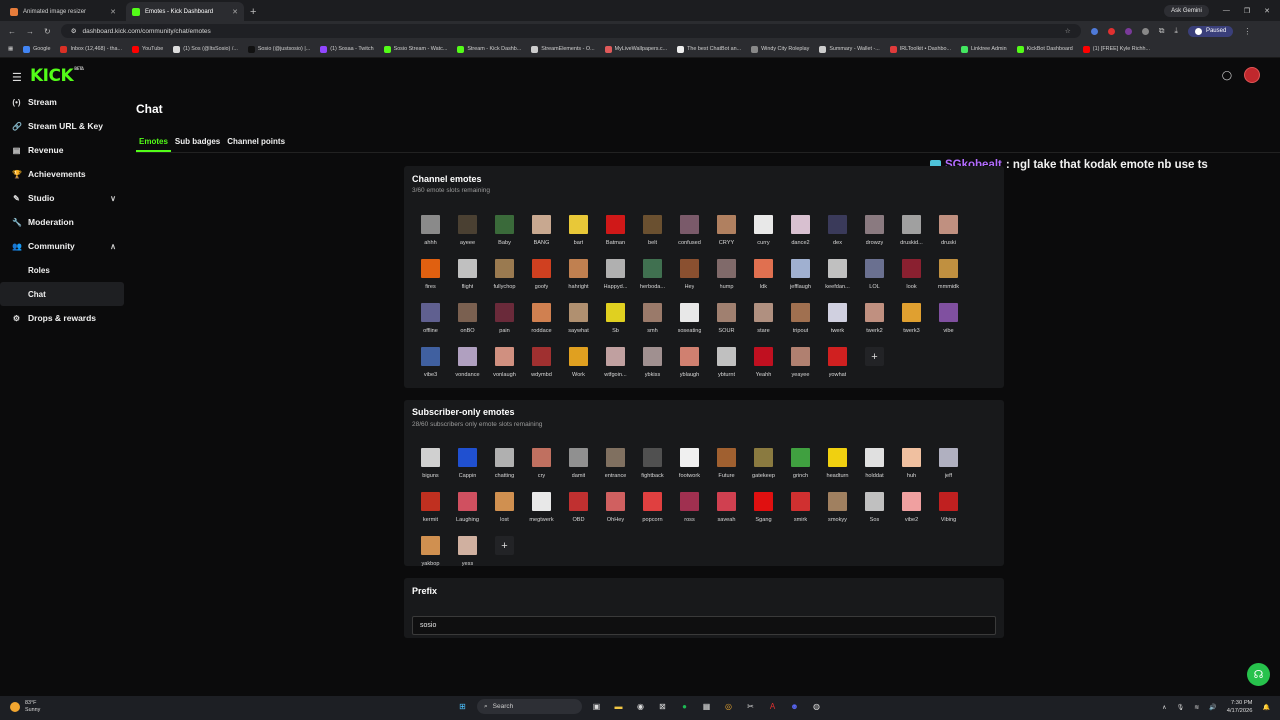 Image resolution: width=1280 pixels, height=720 pixels. Describe the element at coordinates (1240, 707) in the screenshot. I see `clock: 7:30 PM 4/17/2026` at that location.